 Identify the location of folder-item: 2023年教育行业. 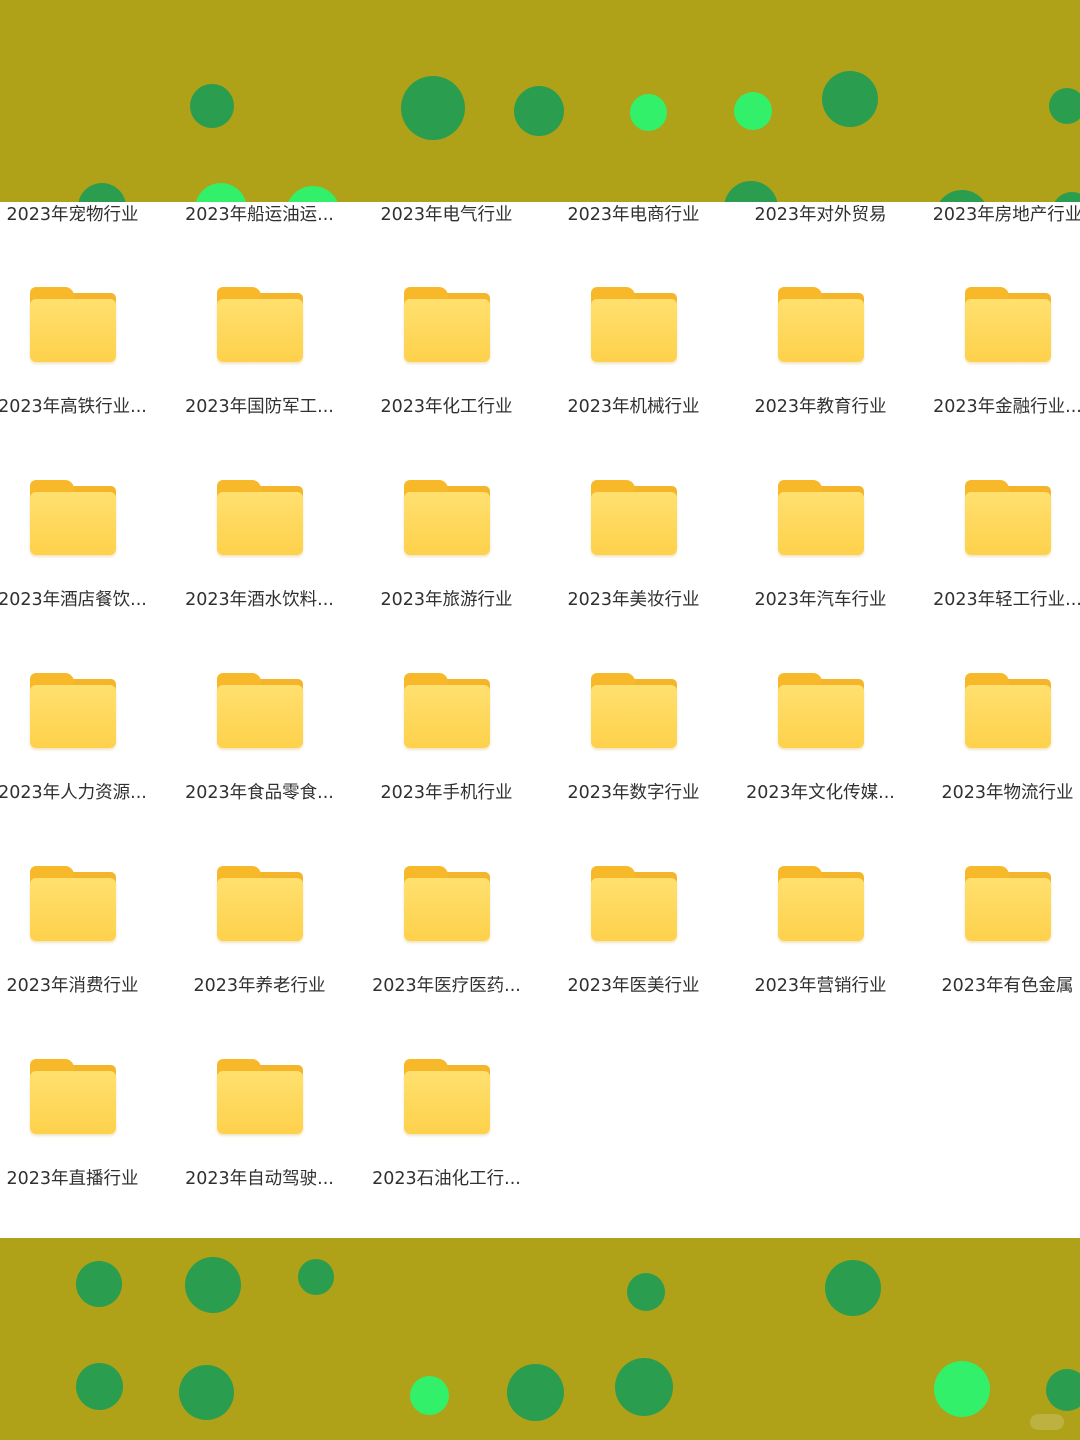
(820, 357).